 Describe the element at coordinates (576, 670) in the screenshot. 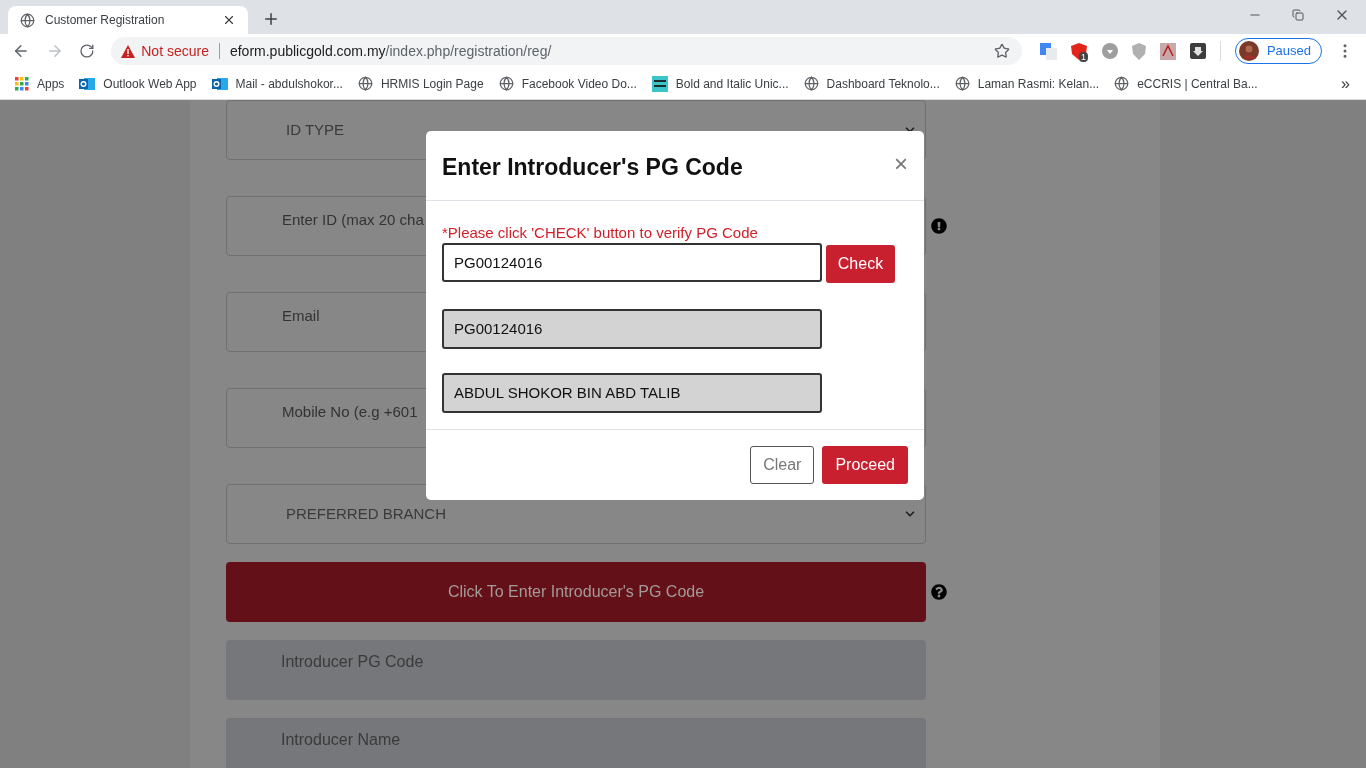

I see `readonly-field: Introducer PG Code` at that location.